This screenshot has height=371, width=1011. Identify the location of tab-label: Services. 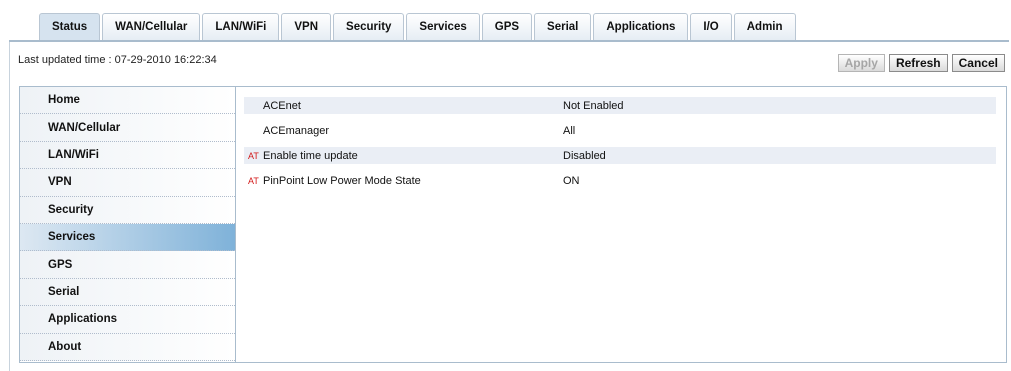
(443, 27).